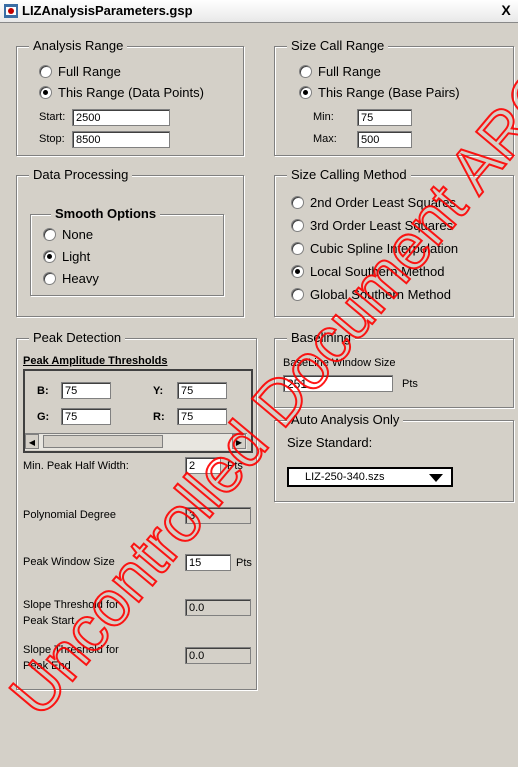  I want to click on peak-thresholds-label: Peak Amplitude Thresholds, so click(95, 361).